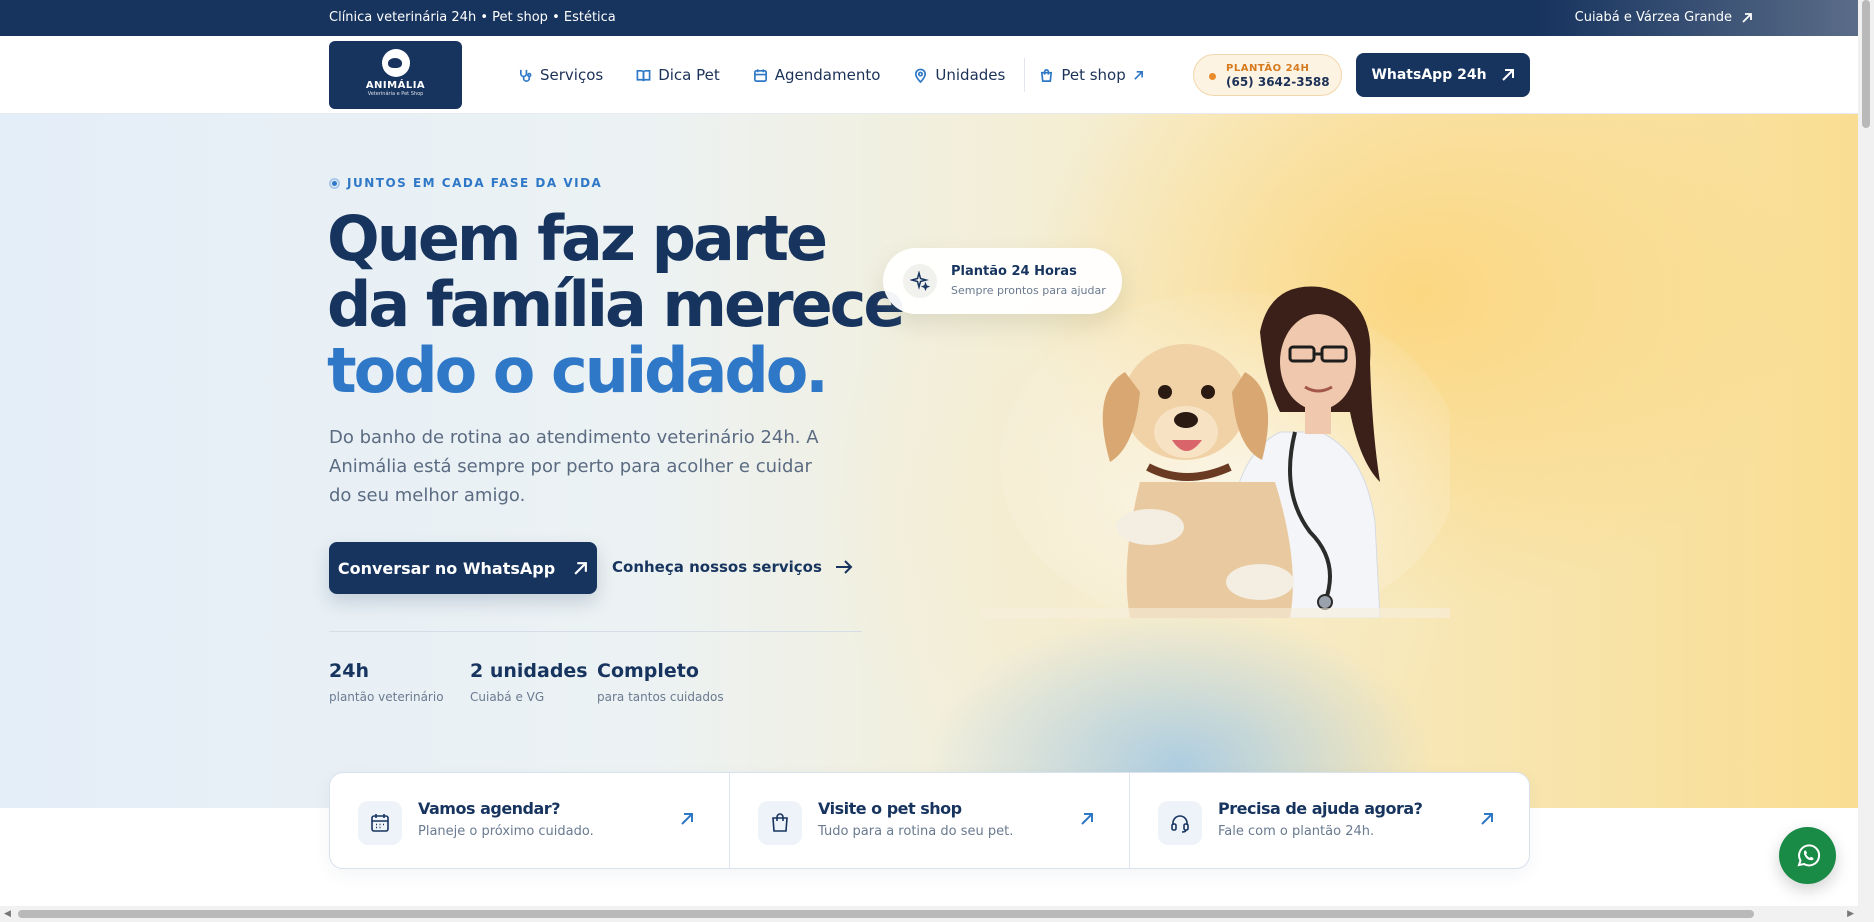 This screenshot has height=922, width=1874. What do you see at coordinates (395, 63) in the screenshot?
I see `logo-mark-icon` at bounding box center [395, 63].